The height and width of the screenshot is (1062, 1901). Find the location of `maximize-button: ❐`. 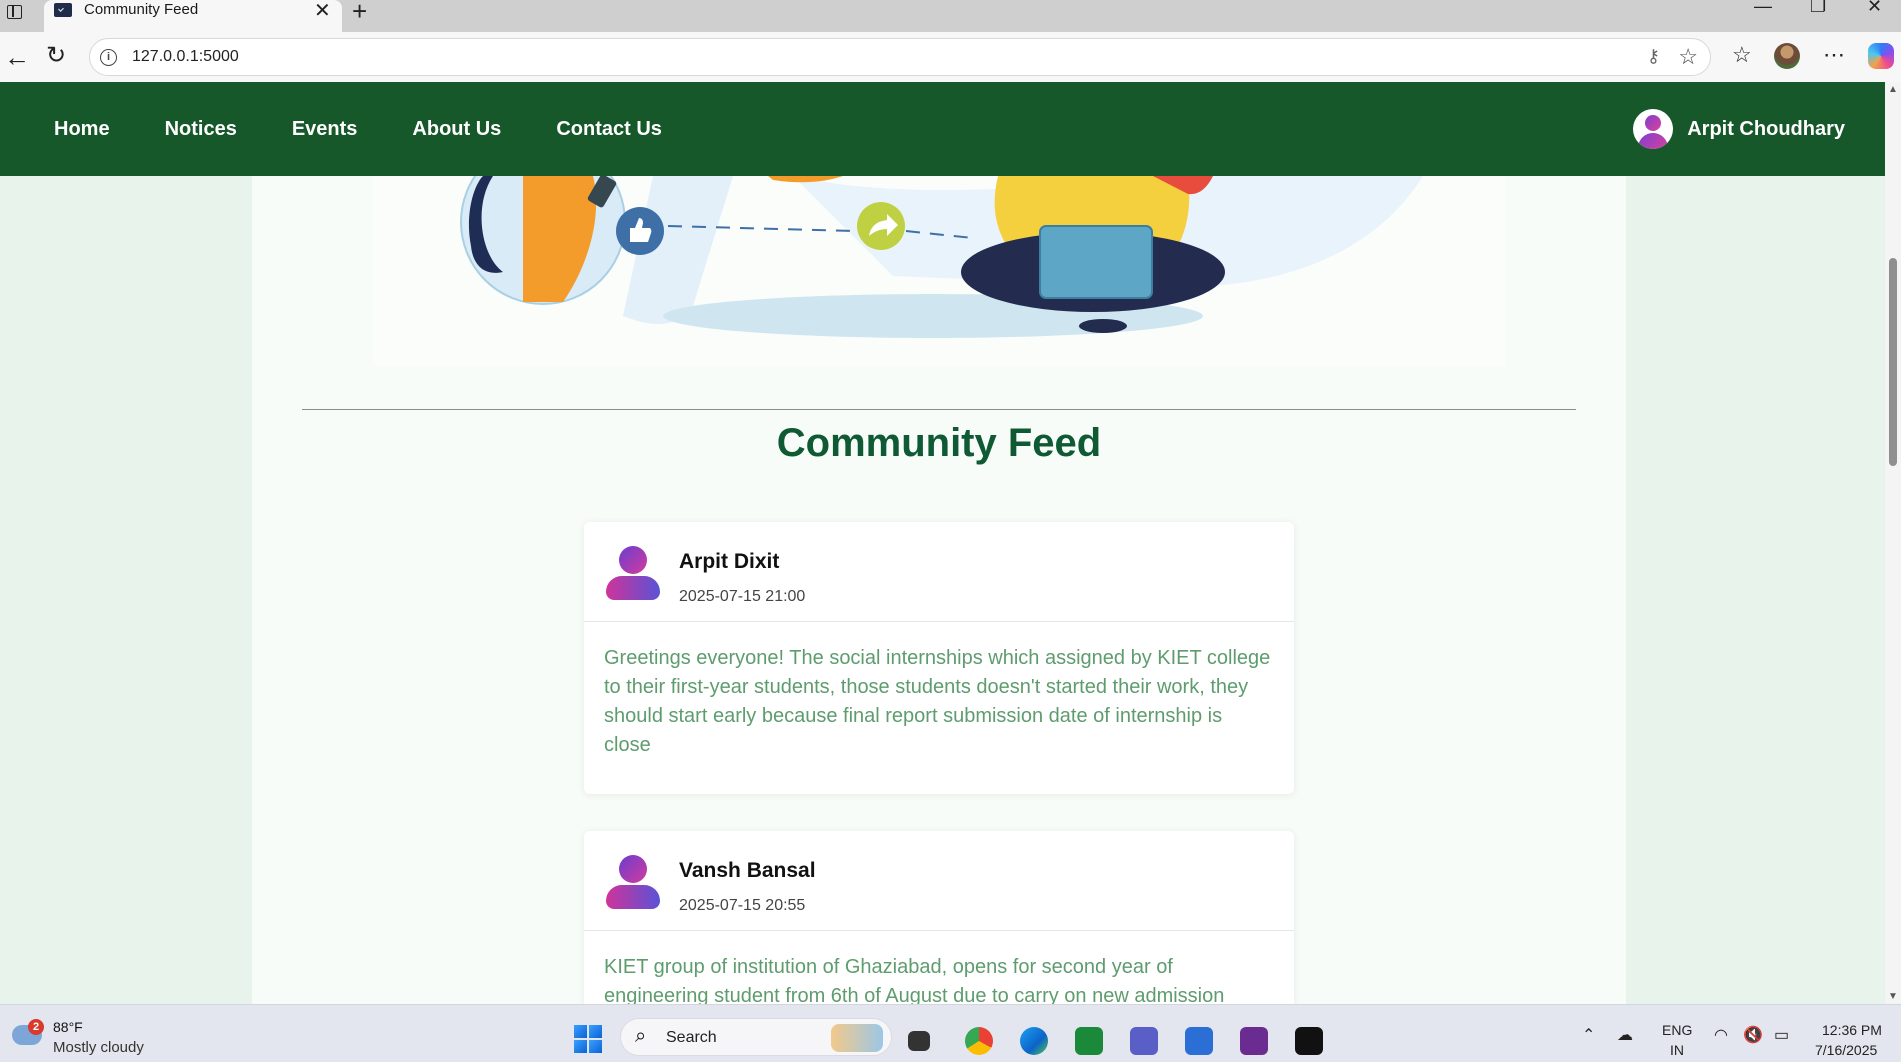

maximize-button: ❐ is located at coordinates (1818, 8).